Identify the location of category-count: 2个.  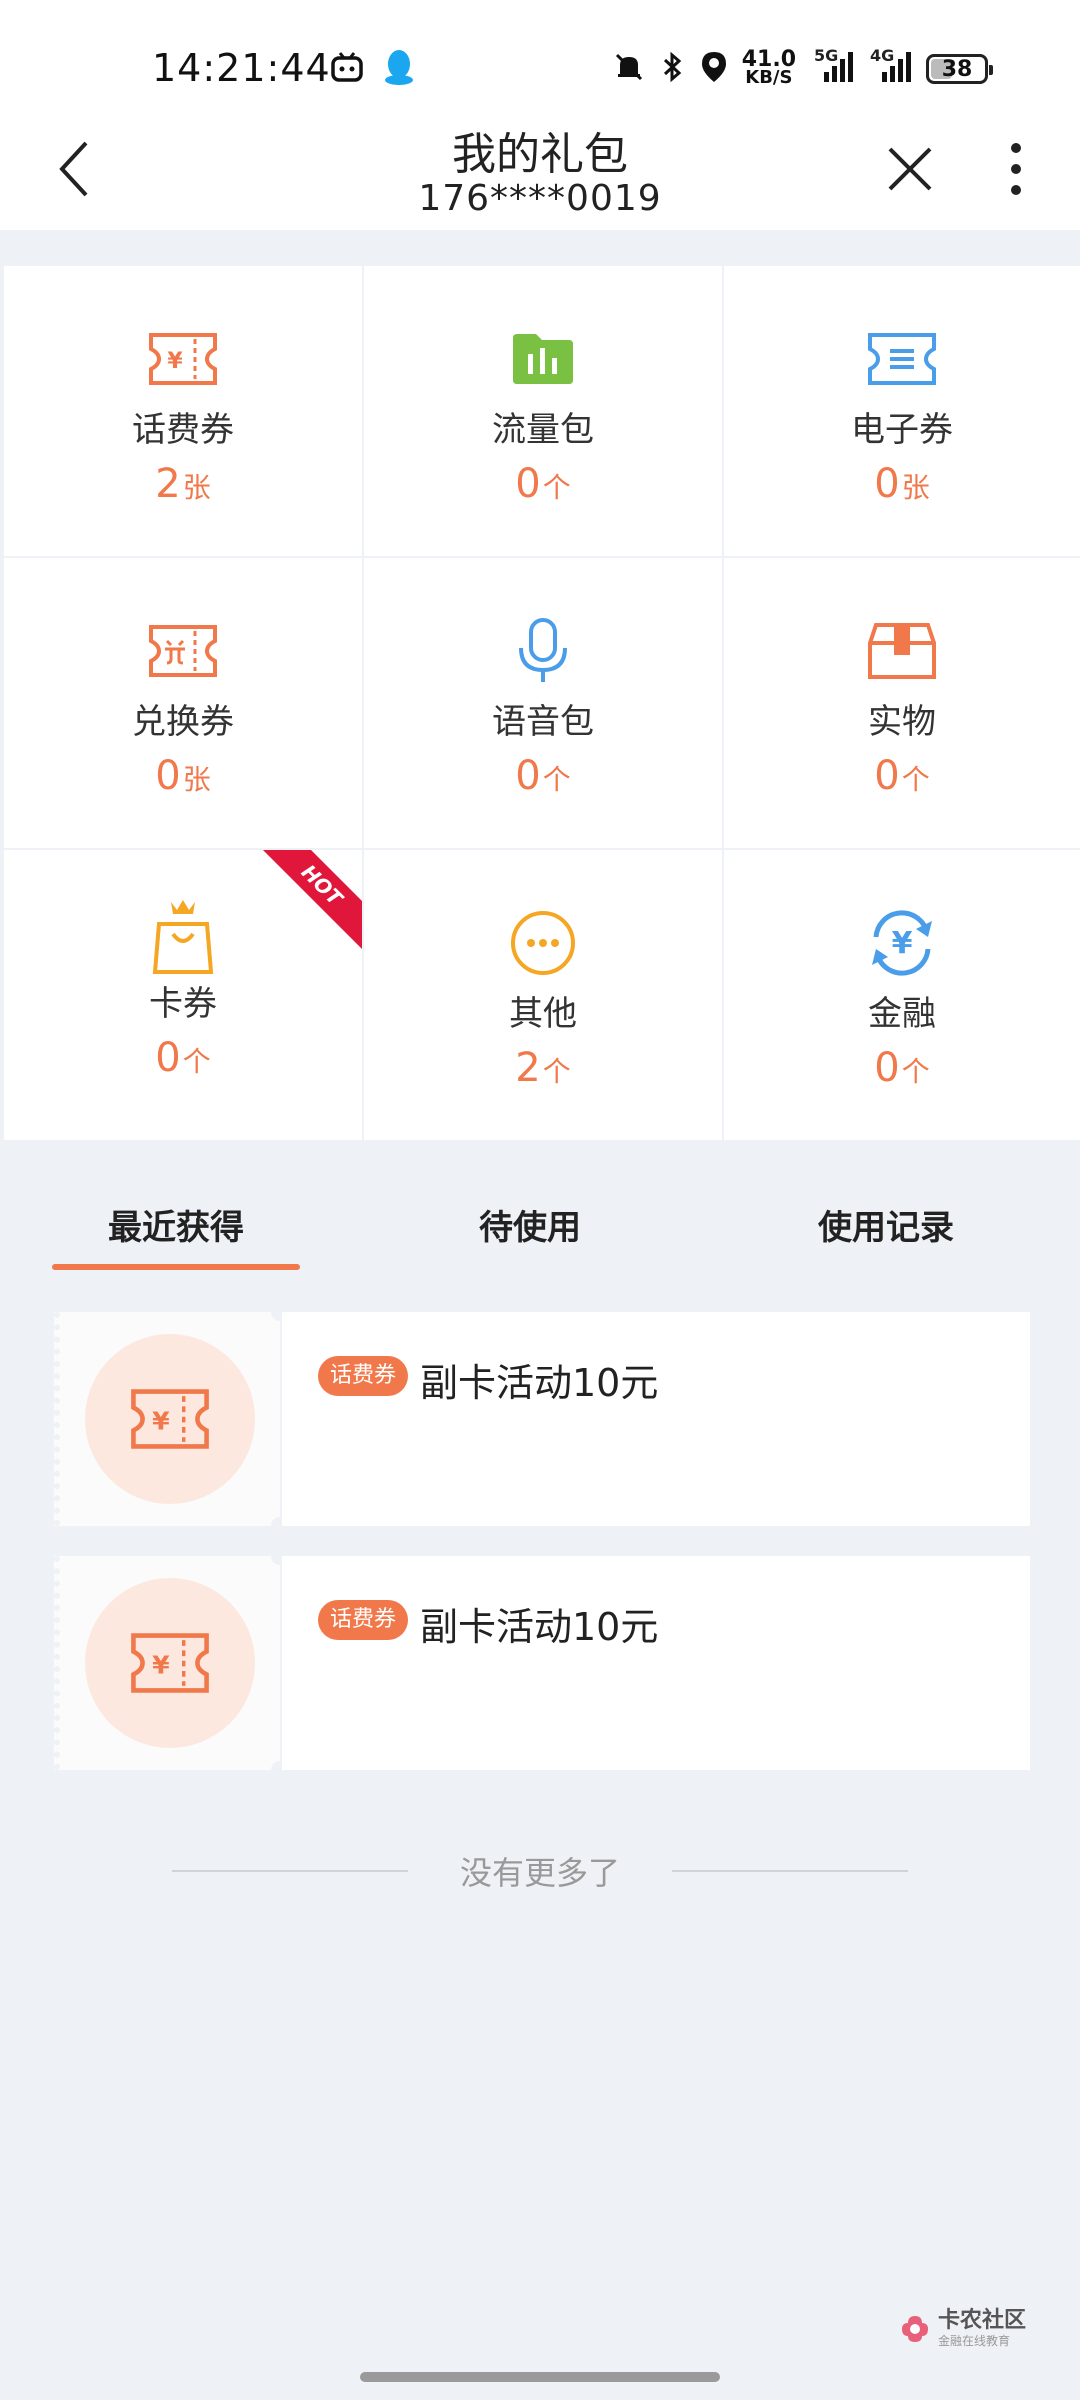
(543, 1068).